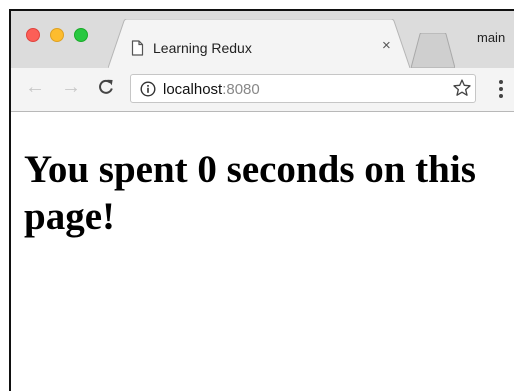 This screenshot has height=391, width=514. What do you see at coordinates (193, 89) in the screenshot?
I see `url-host: localhost` at bounding box center [193, 89].